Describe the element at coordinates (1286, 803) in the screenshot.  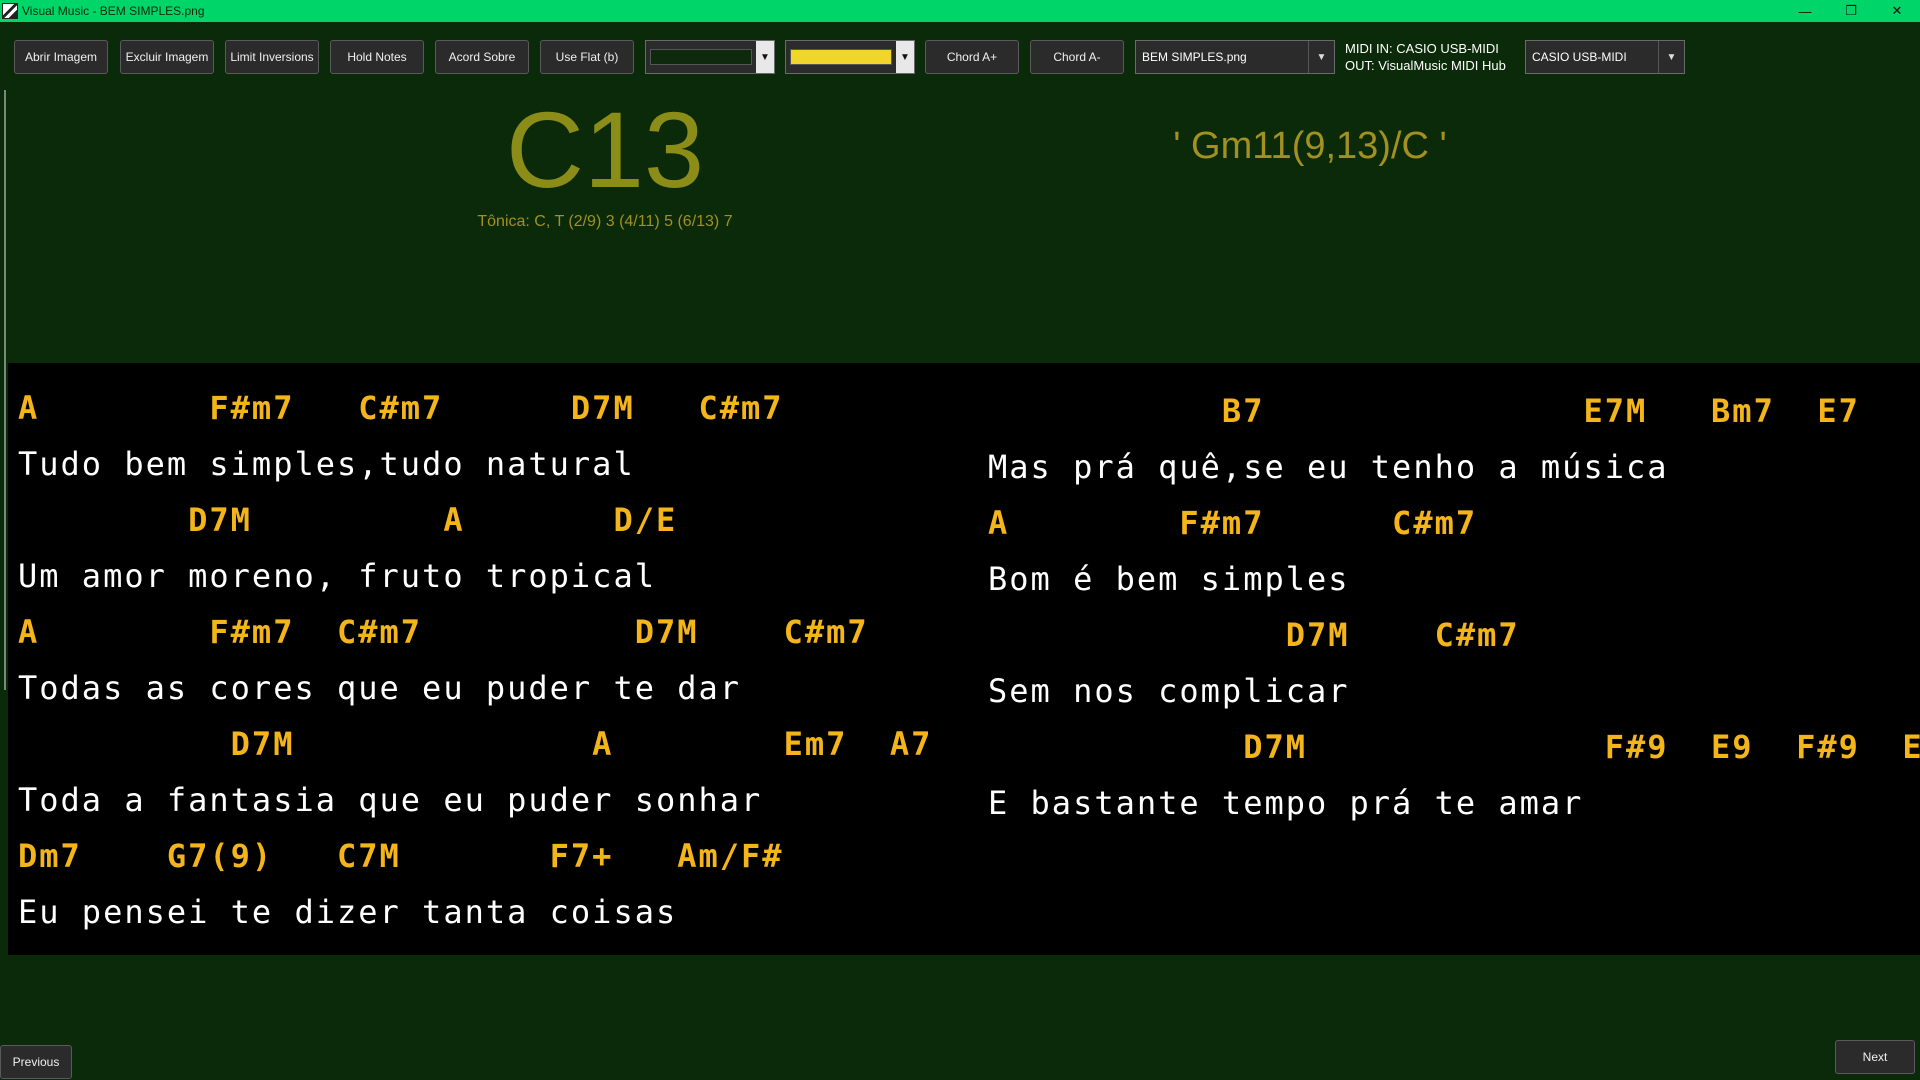
I see `lyric-line: E bastante tempo prá te amar` at that location.